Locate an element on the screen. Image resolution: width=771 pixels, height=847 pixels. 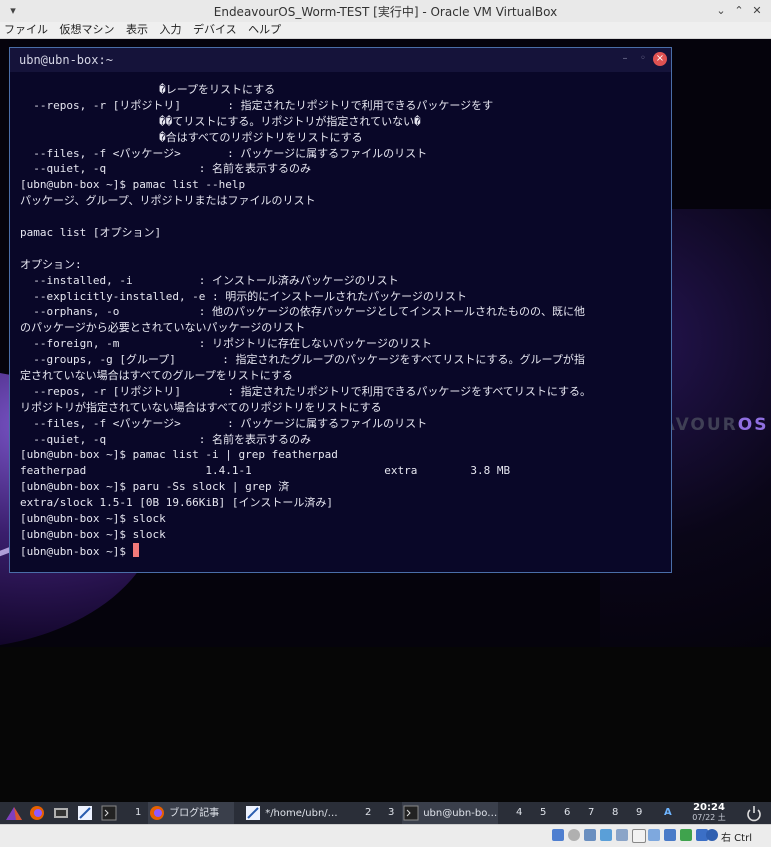
terminal-titlebar: ubn@ubn-box:~ – ◦ × is located at coordinates (340, 60).